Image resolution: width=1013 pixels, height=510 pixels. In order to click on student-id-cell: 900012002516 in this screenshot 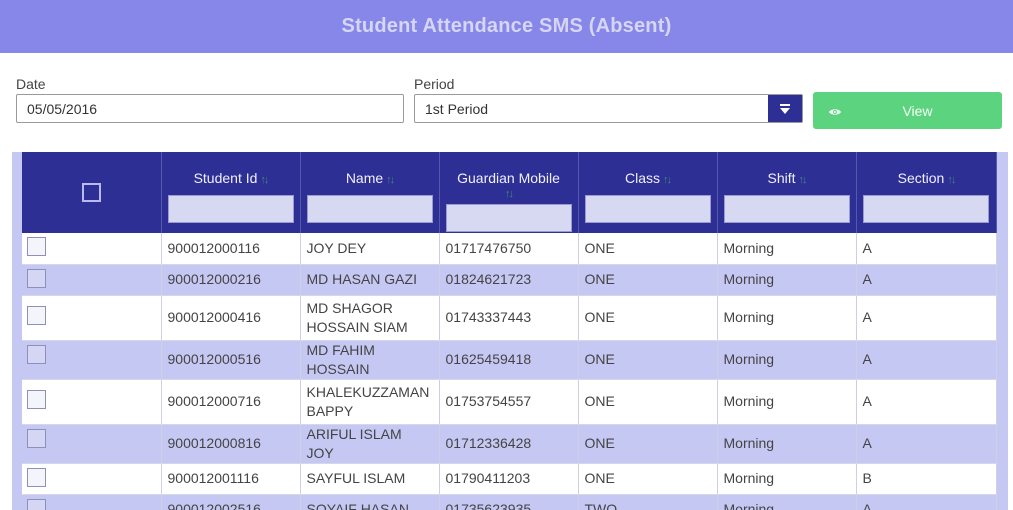, I will do `click(231, 502)`.